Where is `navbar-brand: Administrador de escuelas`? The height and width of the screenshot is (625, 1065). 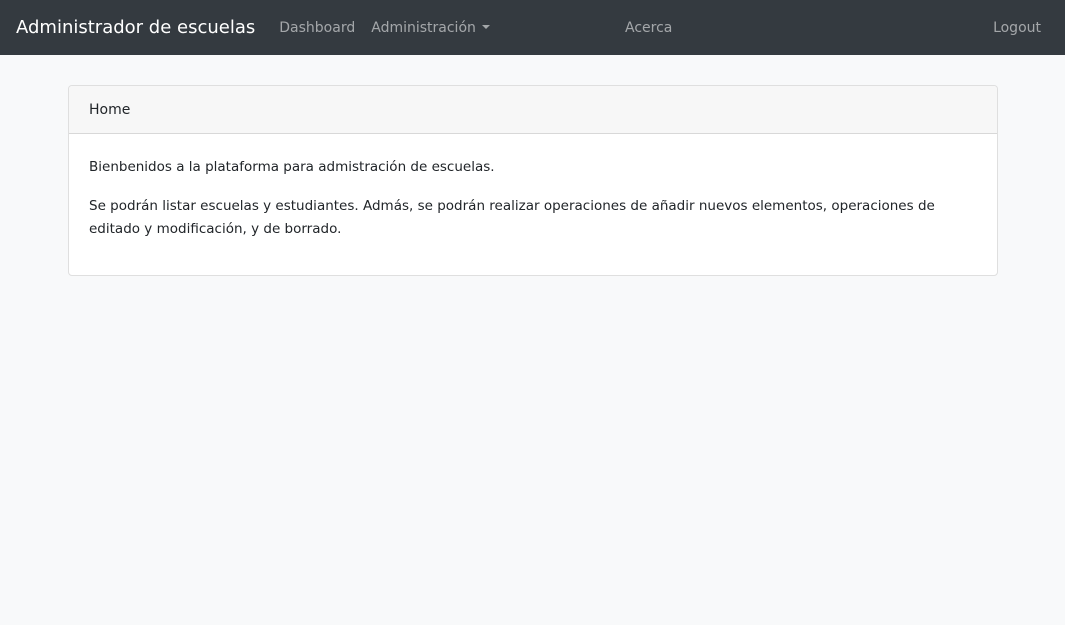 navbar-brand: Administrador de escuelas is located at coordinates (135, 27).